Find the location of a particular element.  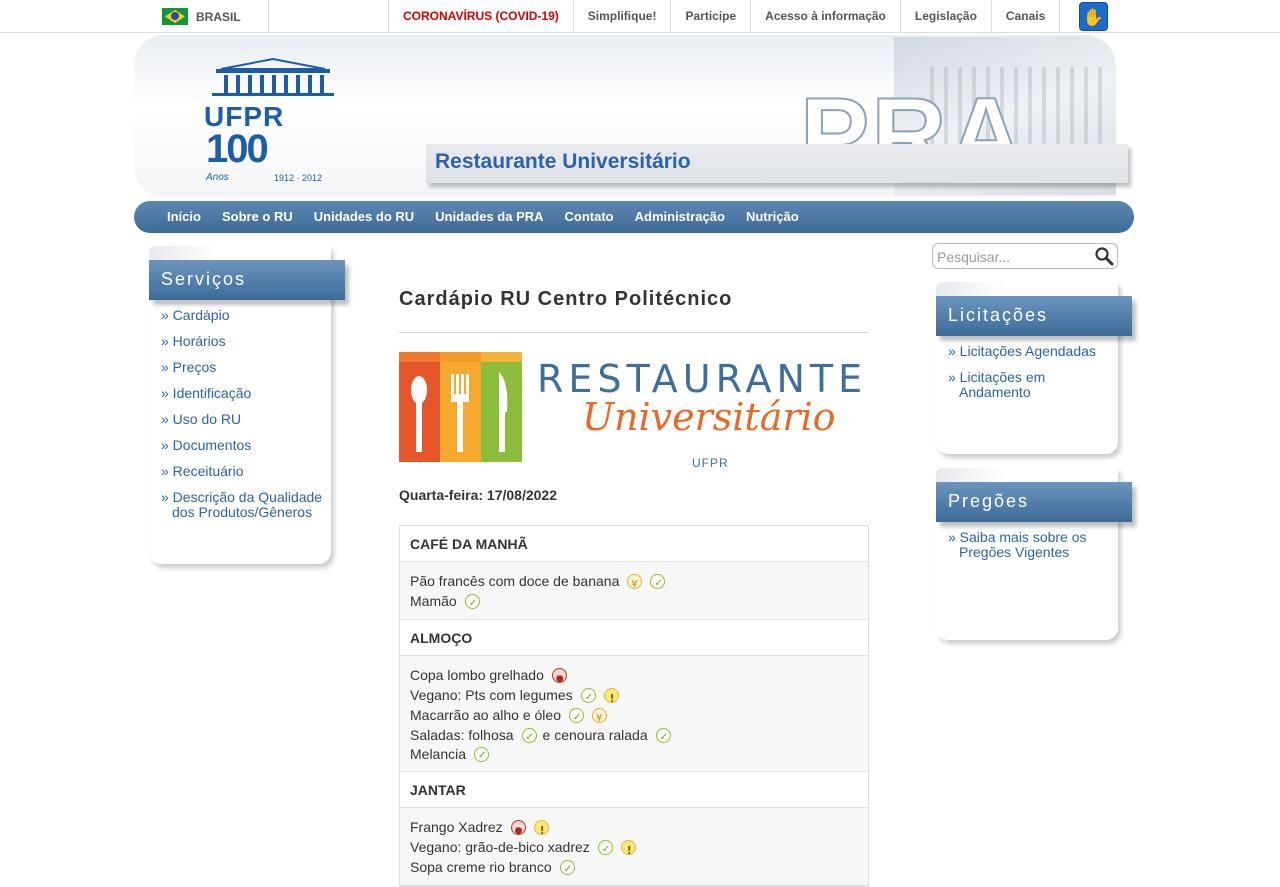

menu-item: Vegano: Pts com legumes is located at coordinates (634, 697).